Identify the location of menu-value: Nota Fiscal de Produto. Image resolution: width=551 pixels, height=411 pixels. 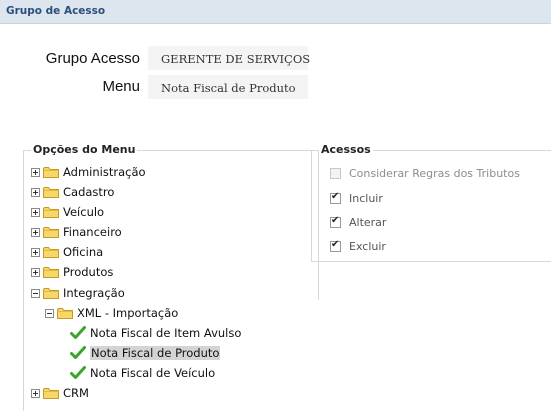
(228, 88).